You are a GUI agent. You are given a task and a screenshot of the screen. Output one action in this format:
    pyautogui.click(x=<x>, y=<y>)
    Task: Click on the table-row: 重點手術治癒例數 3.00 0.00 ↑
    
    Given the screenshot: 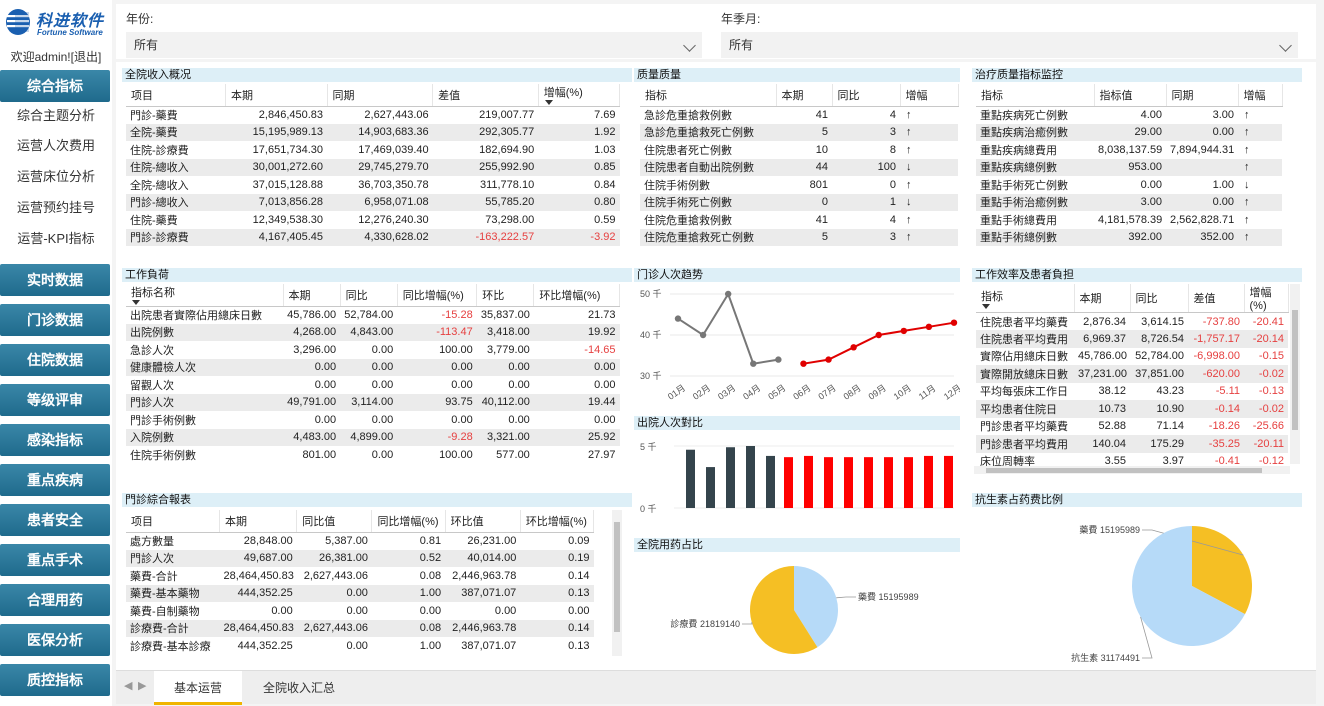 What is the action you would take?
    pyautogui.click(x=1129, y=202)
    